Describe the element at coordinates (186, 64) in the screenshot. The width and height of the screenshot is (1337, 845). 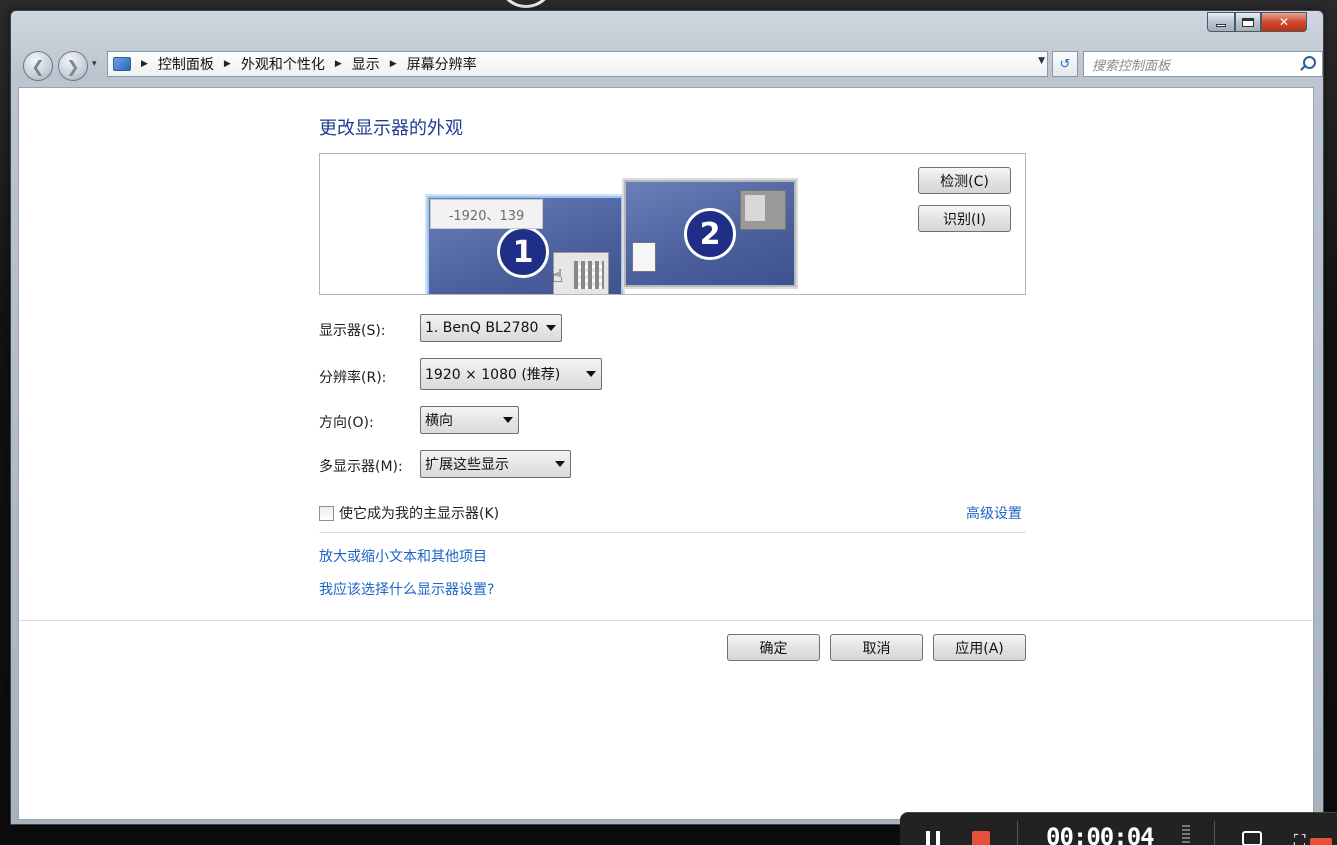
I see `breadcrumb-control-panel: 控制面板` at that location.